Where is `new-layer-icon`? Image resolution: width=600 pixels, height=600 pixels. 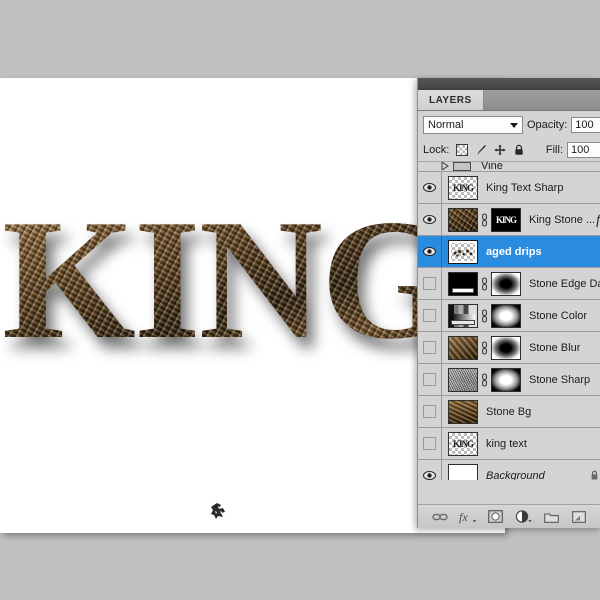
new-layer-icon is located at coordinates (579, 516).